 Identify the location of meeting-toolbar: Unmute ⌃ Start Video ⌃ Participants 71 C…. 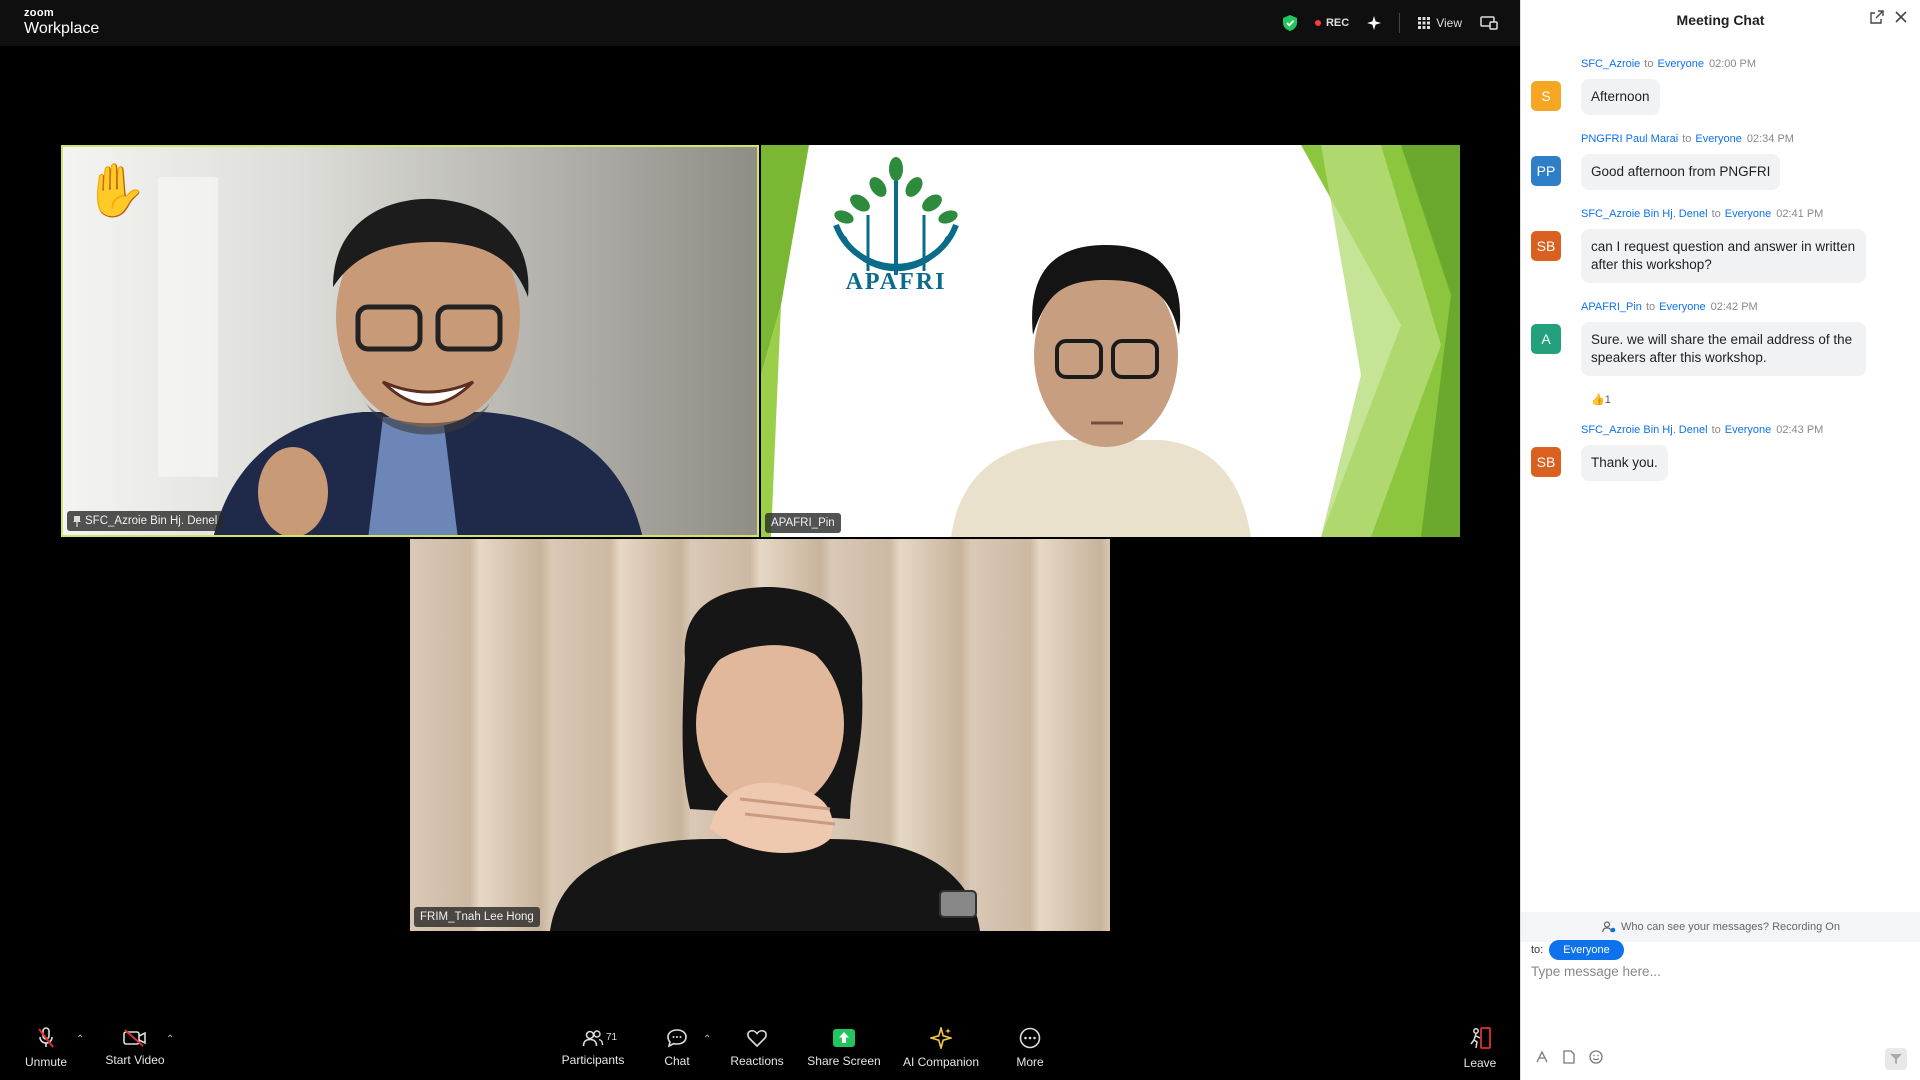
(760, 1048).